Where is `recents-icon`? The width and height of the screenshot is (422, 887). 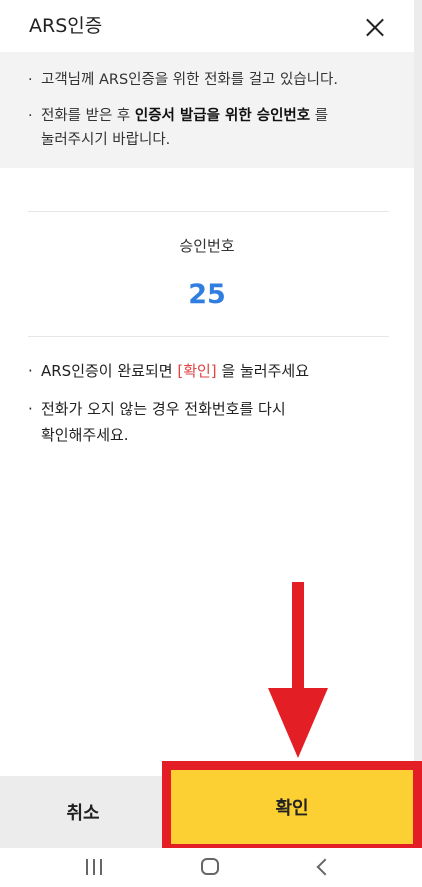 recents-icon is located at coordinates (95, 867).